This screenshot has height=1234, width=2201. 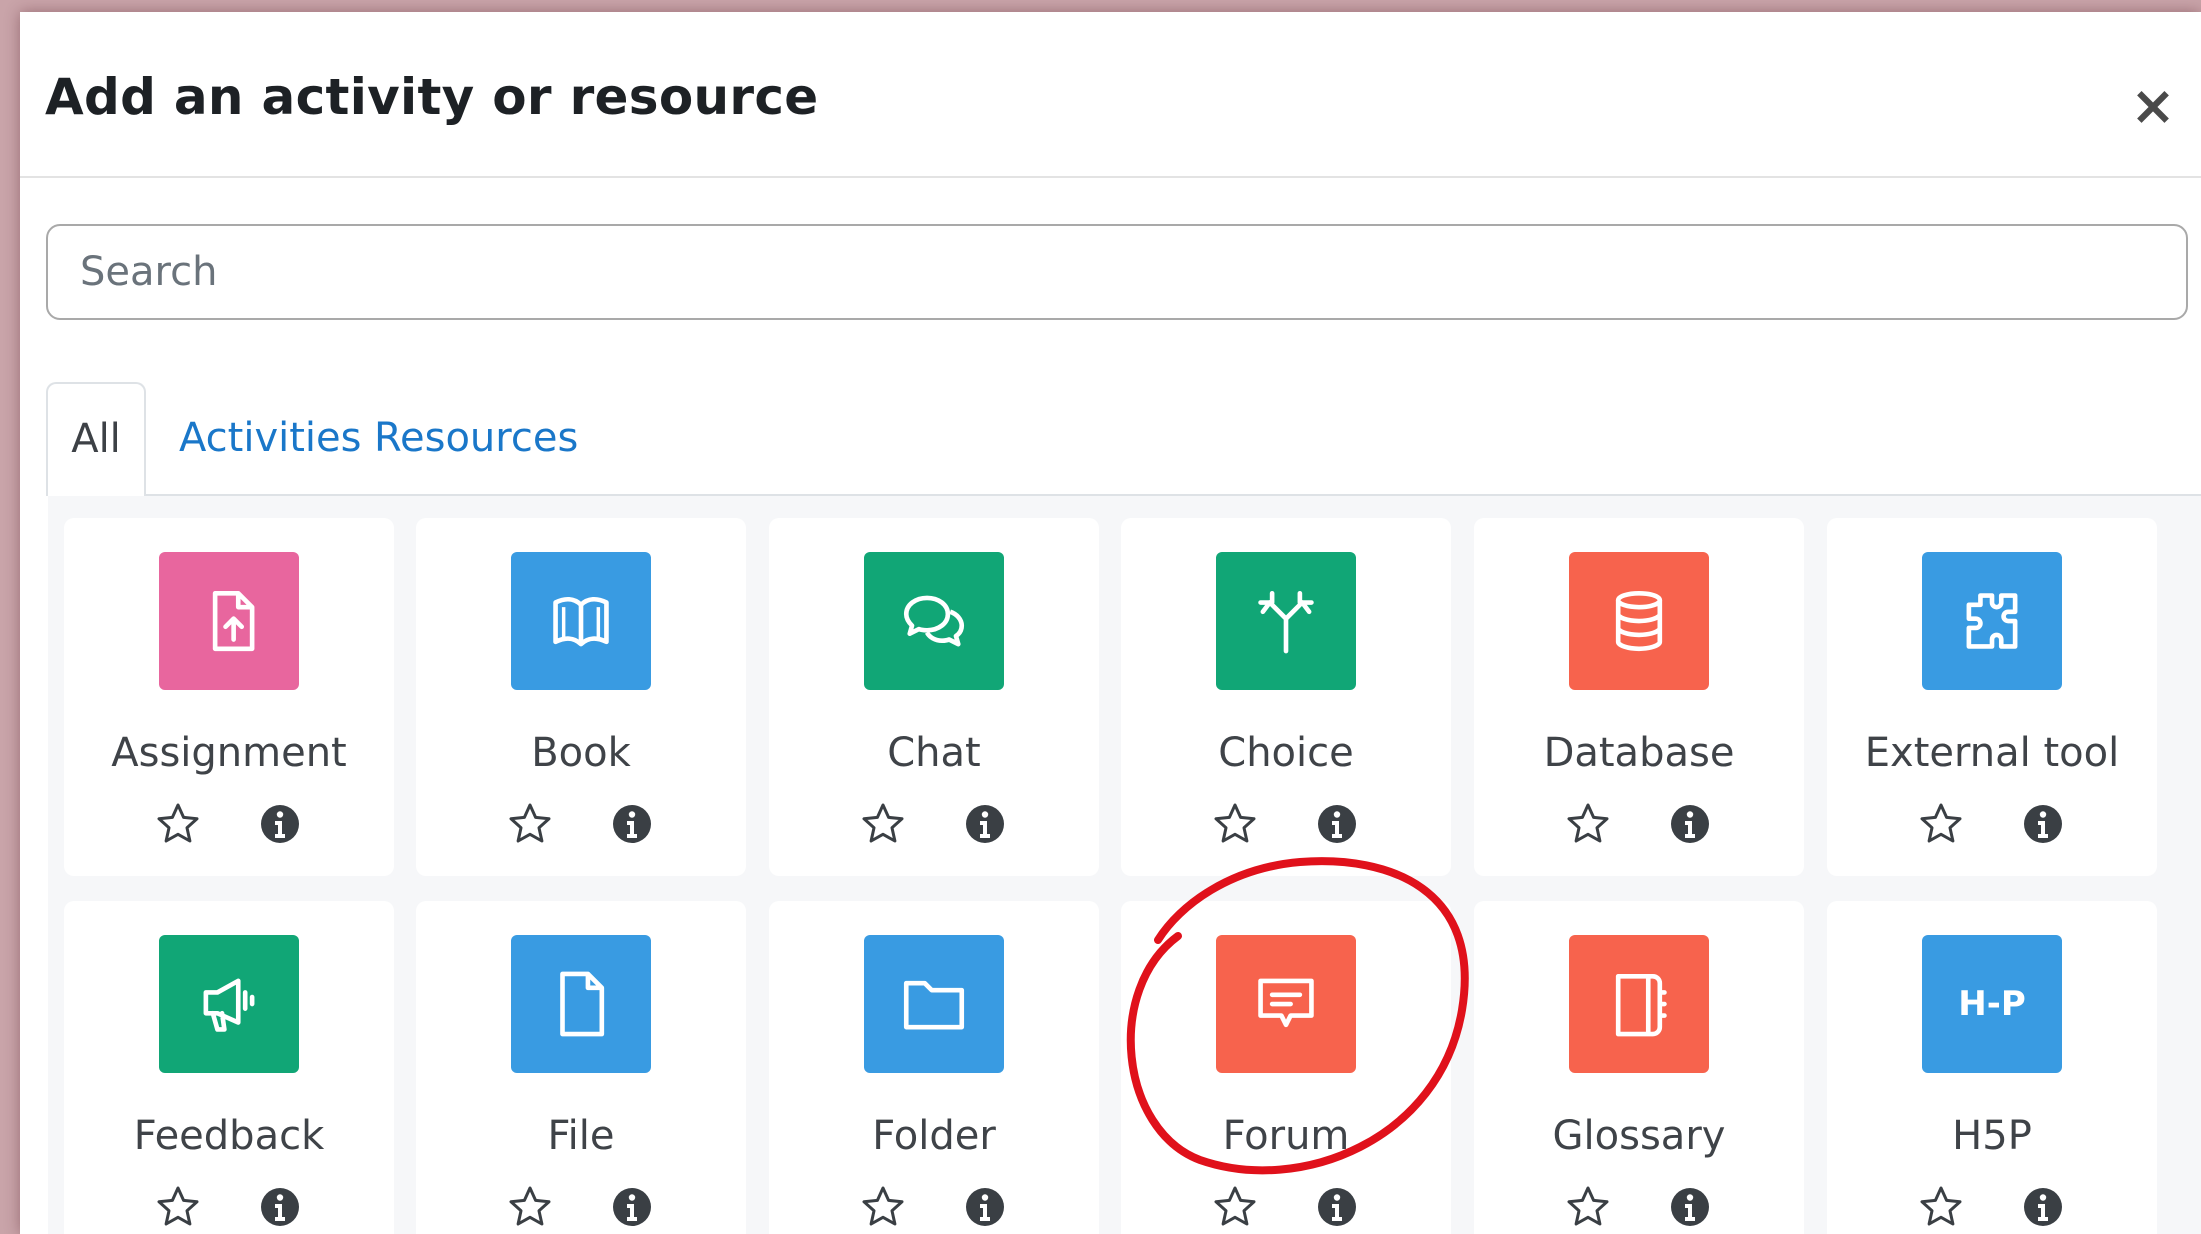 I want to click on activity-tile-database: Database, so click(x=1639, y=697).